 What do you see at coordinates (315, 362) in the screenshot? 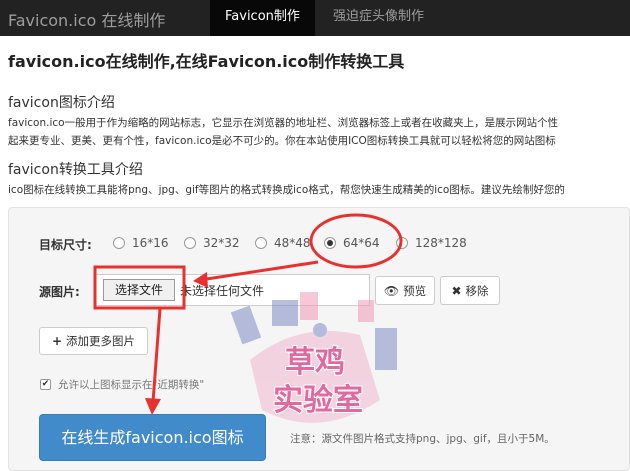
I see `svg-text: 草鸡` at bounding box center [315, 362].